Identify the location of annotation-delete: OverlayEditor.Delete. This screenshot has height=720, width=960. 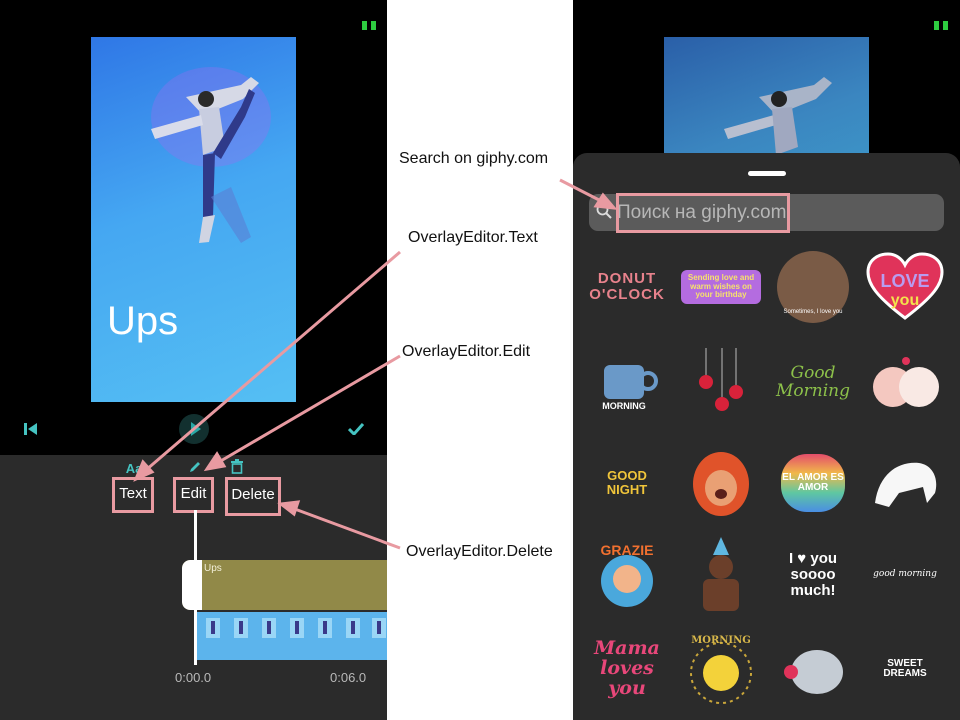
(479, 551).